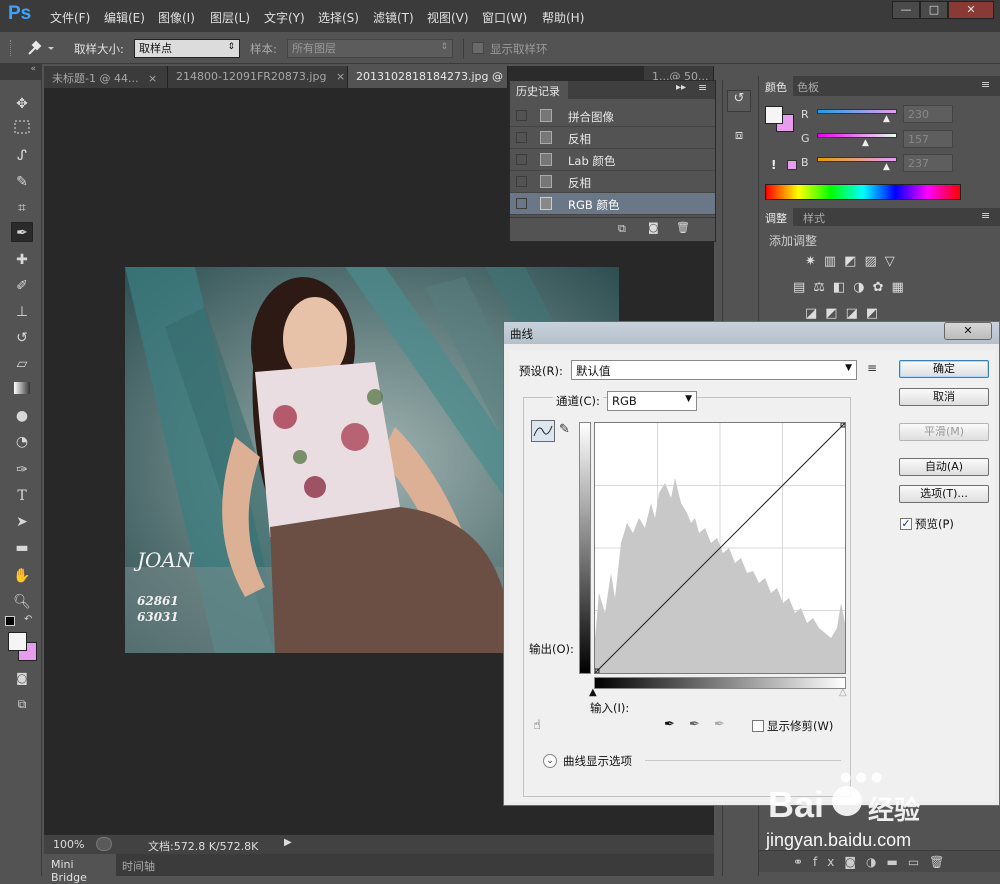 This screenshot has width=1000, height=884. What do you see at coordinates (284, 17) in the screenshot?
I see `menu-type: 文字(Y)` at bounding box center [284, 17].